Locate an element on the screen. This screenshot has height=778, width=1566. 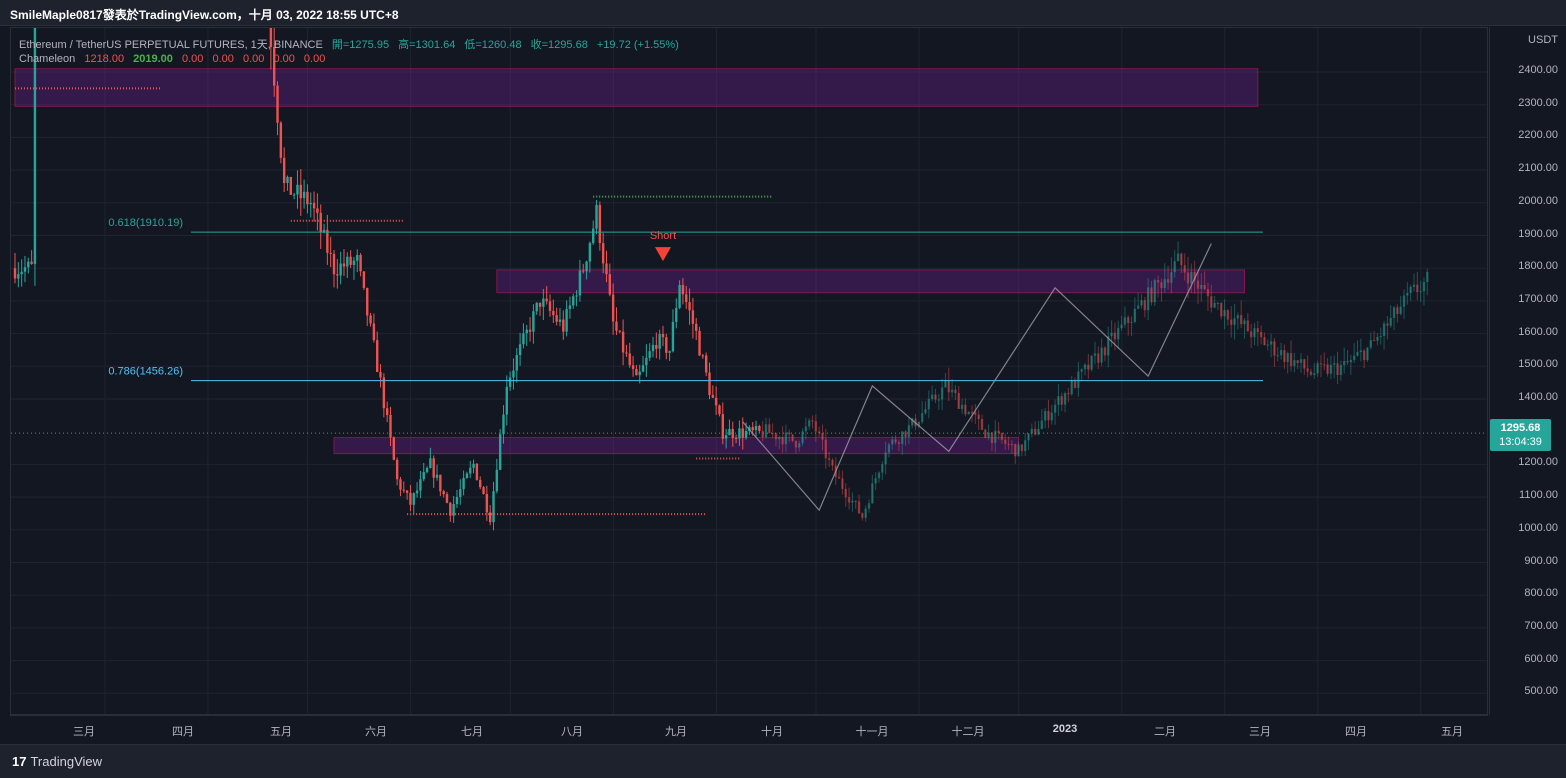
time-tick-label: 四月 is located at coordinates (1356, 732).